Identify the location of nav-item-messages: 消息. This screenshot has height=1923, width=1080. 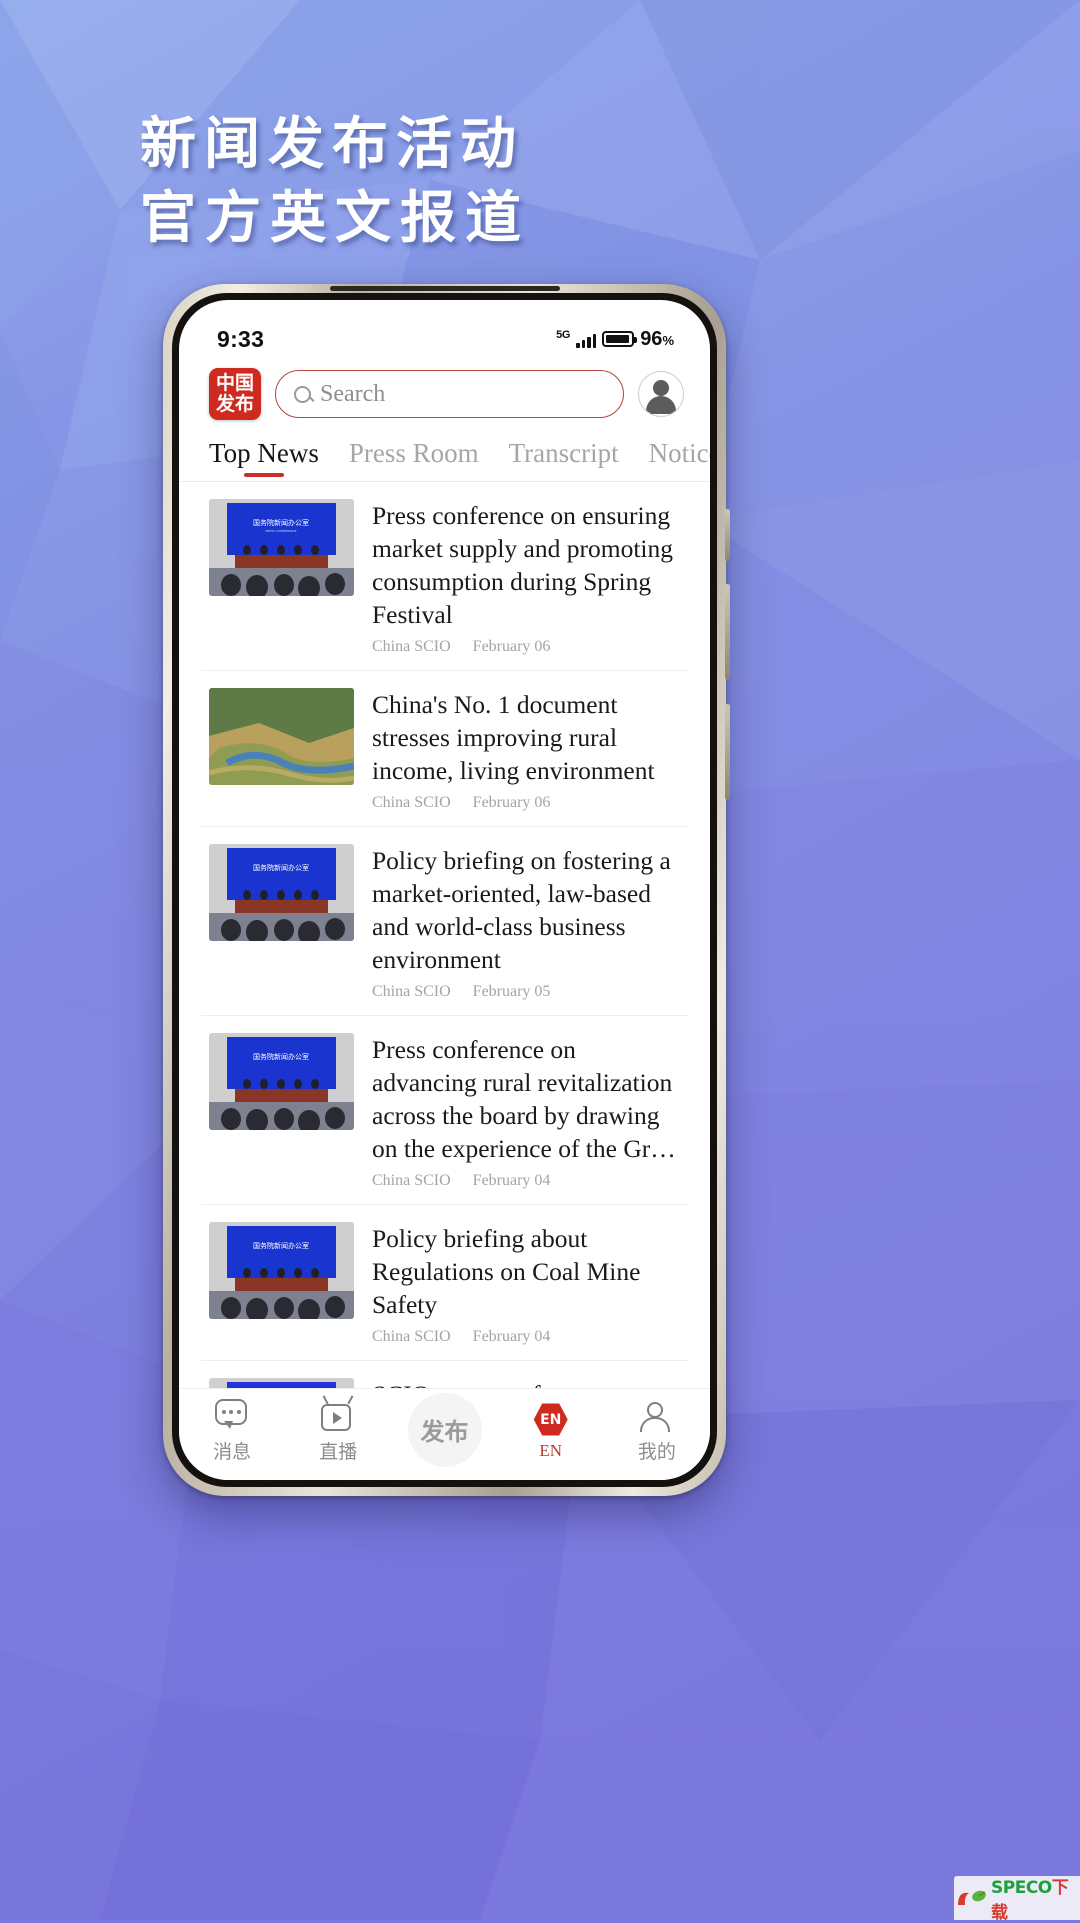
(232, 1431).